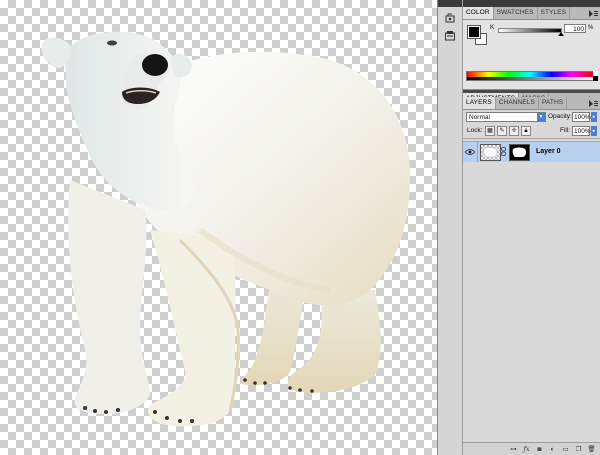 This screenshot has width=600, height=455. I want to click on color-panel-tabs: COLOR SWATCHES STYLES, so click(531, 13).